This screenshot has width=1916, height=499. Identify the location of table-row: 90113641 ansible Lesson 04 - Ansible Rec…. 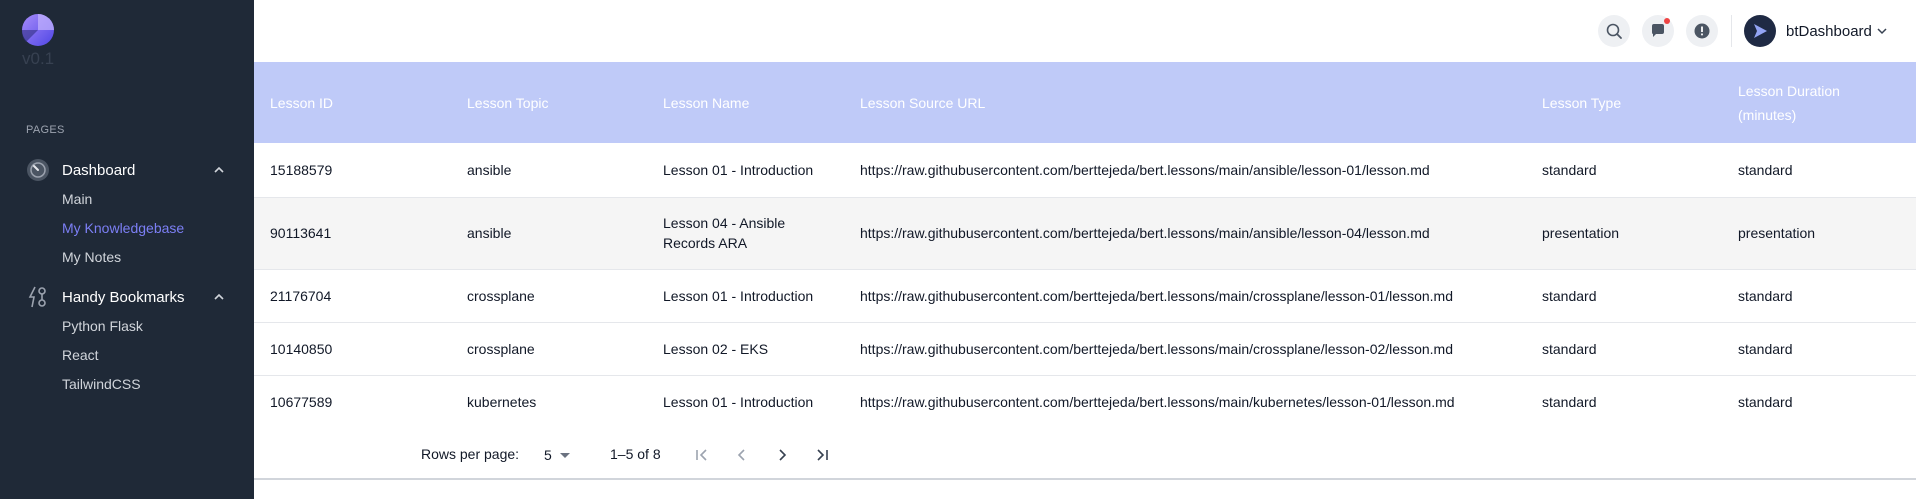
(1085, 233).